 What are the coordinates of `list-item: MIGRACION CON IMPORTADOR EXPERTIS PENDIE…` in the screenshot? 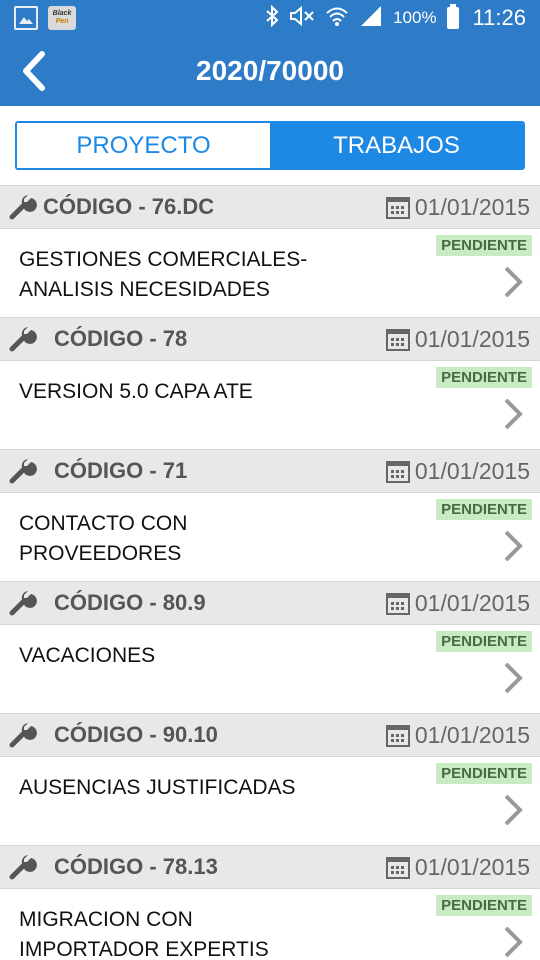 It's located at (270, 924).